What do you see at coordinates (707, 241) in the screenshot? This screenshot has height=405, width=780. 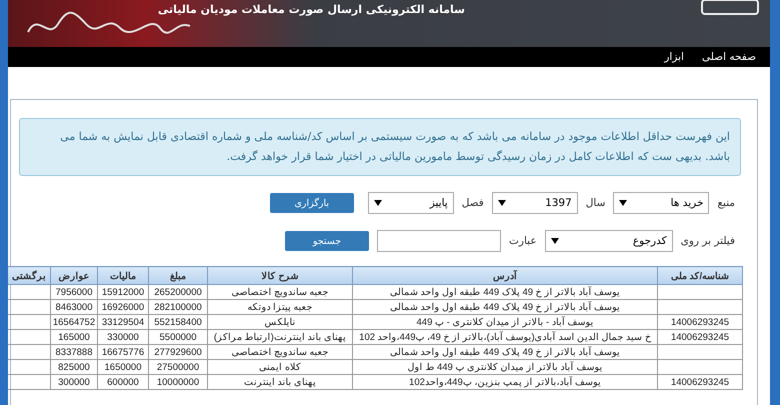 I see `field-label: فیلتر بر روی` at bounding box center [707, 241].